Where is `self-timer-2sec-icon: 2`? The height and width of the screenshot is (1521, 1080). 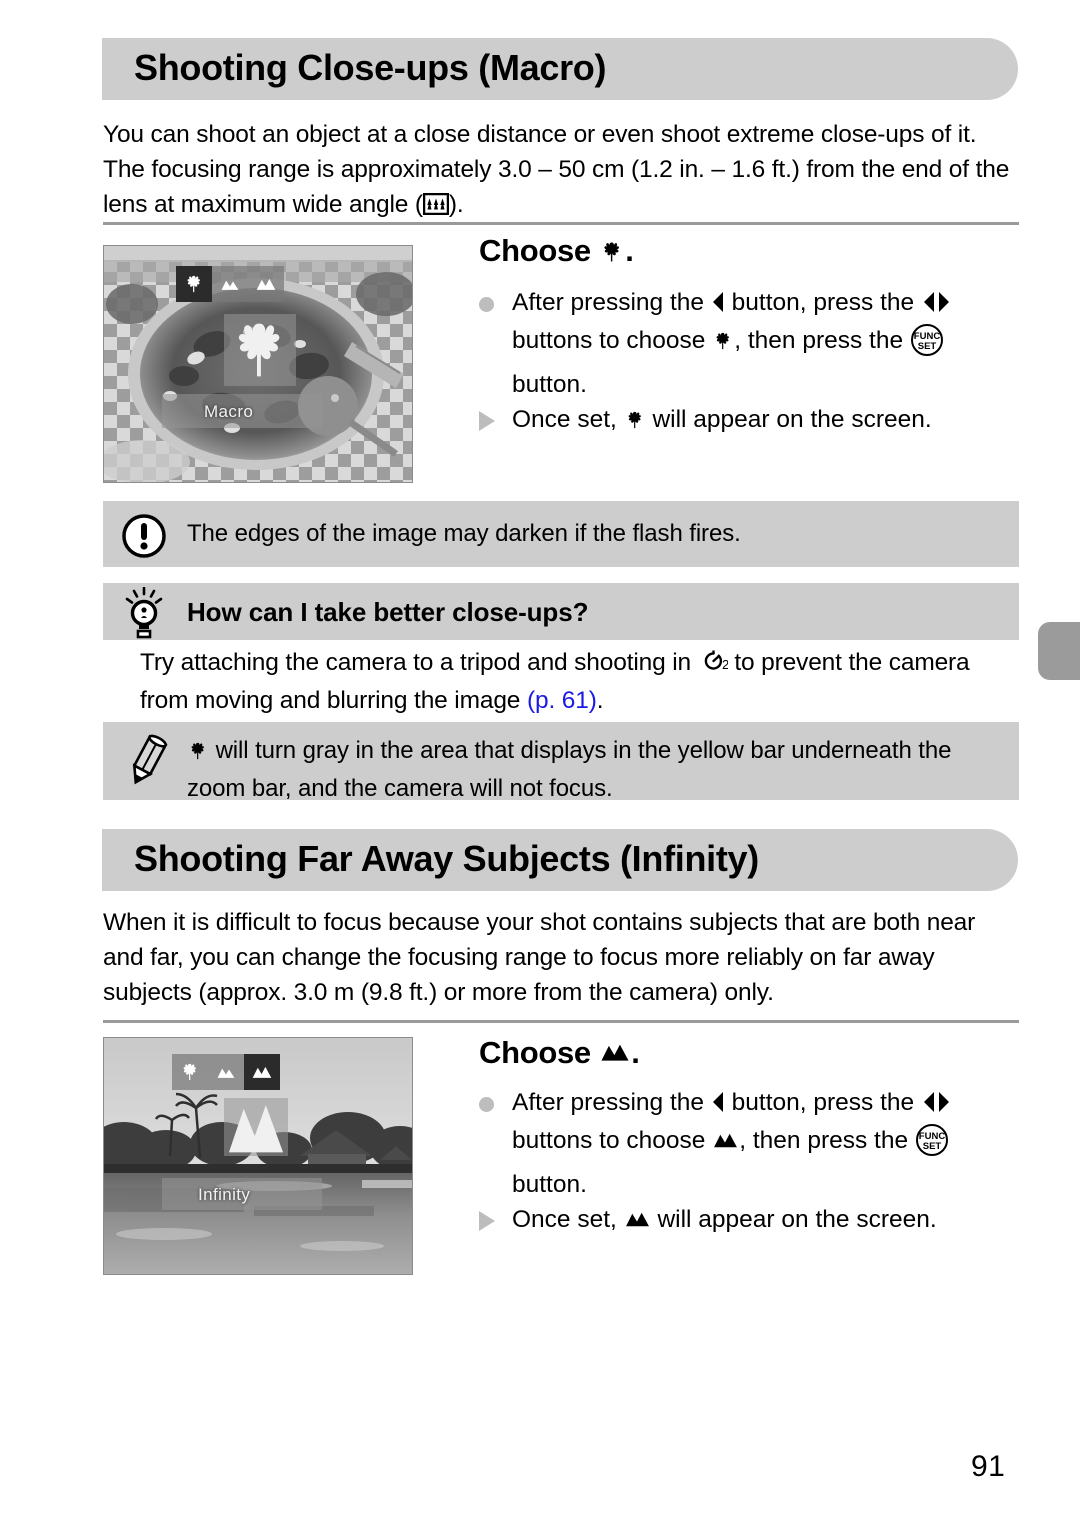 self-timer-2sec-icon: 2 is located at coordinates (713, 665).